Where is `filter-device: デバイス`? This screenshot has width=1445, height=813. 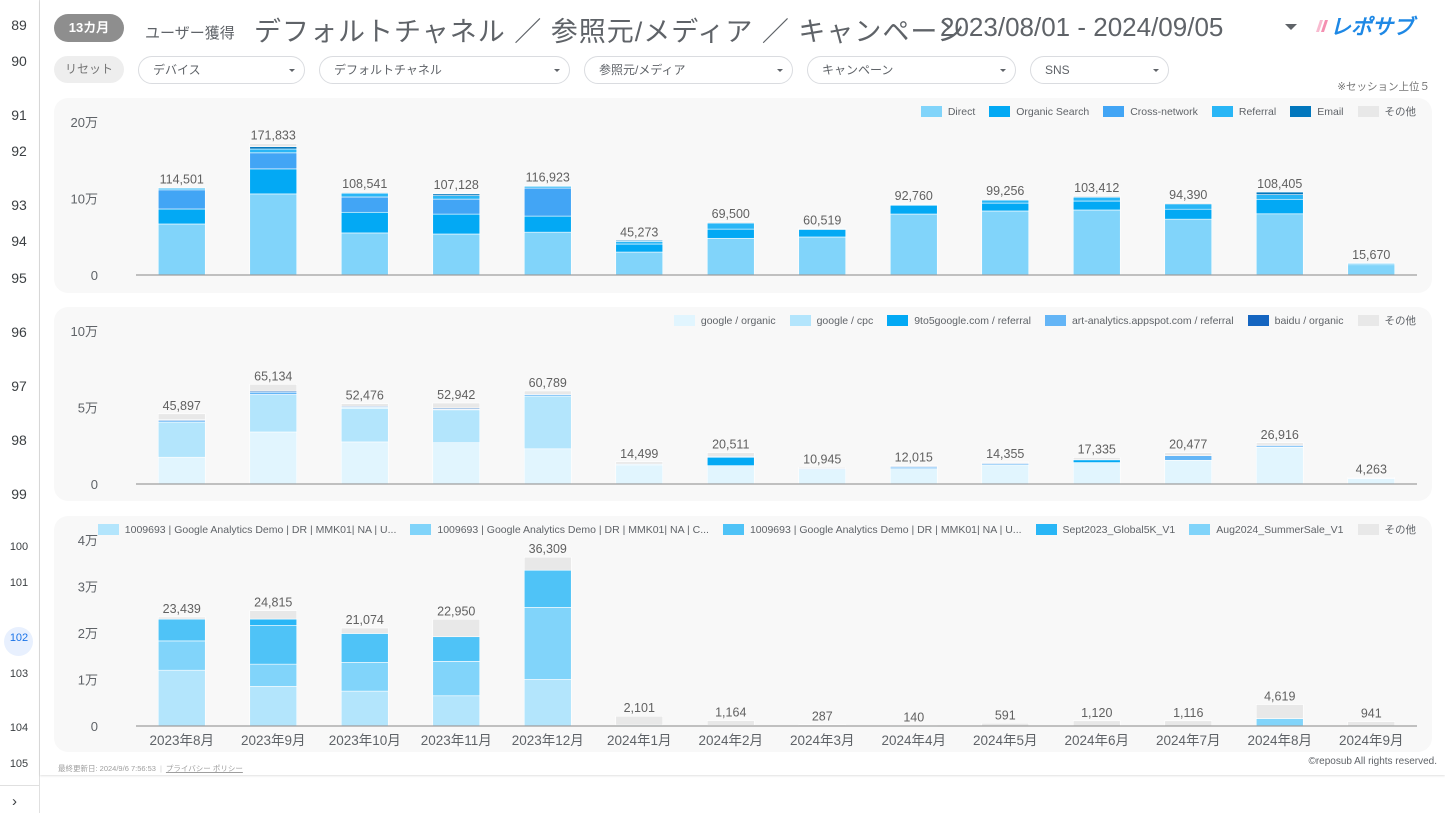 filter-device: デバイス is located at coordinates (221, 70).